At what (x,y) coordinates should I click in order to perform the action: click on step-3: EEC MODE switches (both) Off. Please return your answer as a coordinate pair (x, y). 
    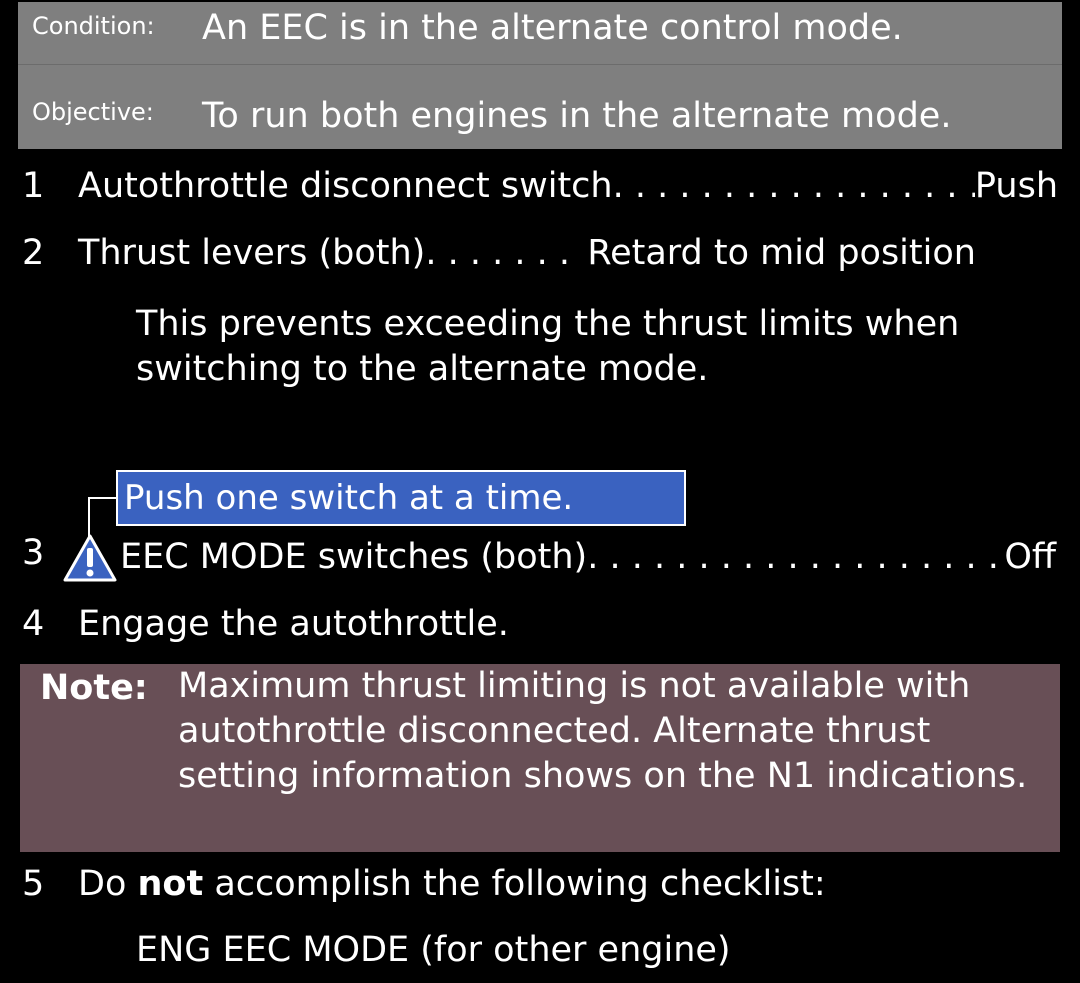
    Looking at the image, I should click on (588, 557).